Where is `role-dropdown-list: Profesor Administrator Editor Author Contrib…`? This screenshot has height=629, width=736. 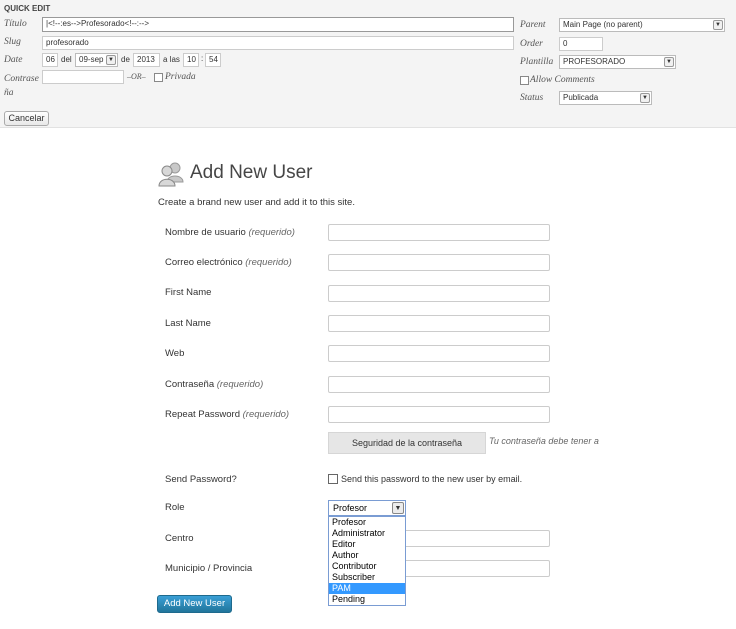
role-dropdown-list: Profesor Administrator Editor Author Contrib… is located at coordinates (367, 561).